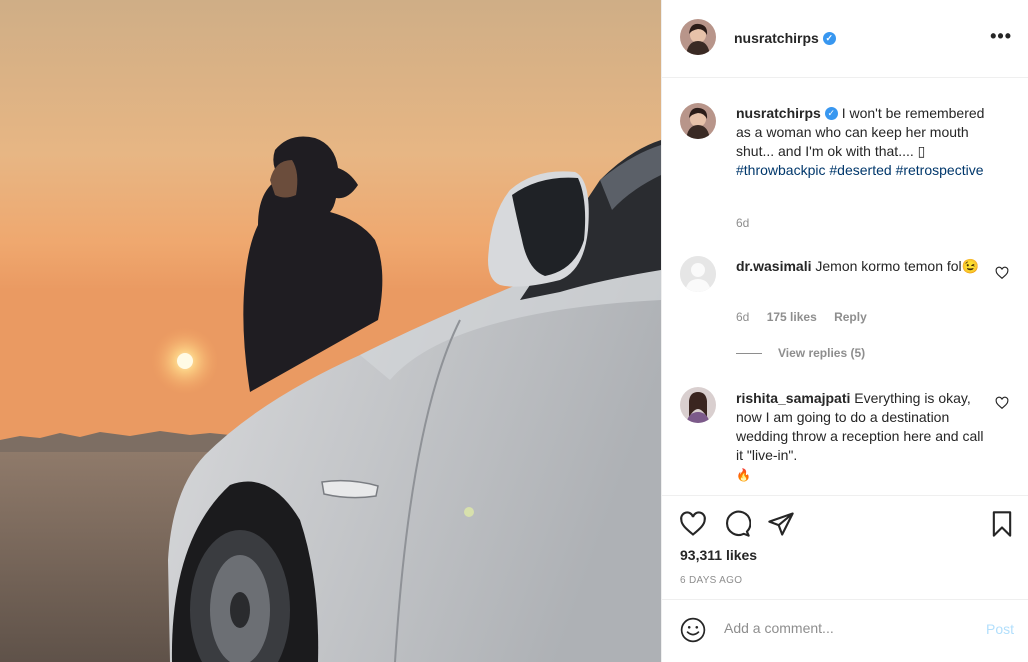  Describe the element at coordinates (711, 580) in the screenshot. I see `post-date: 6 DAYS AGO` at that location.